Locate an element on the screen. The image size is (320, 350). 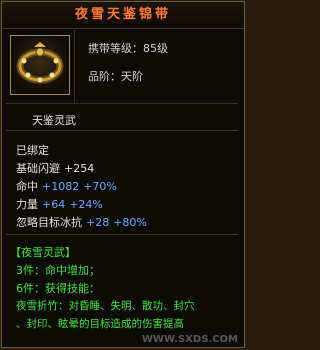
set-bonus-line: 6件：获得技能： is located at coordinates (58, 288).